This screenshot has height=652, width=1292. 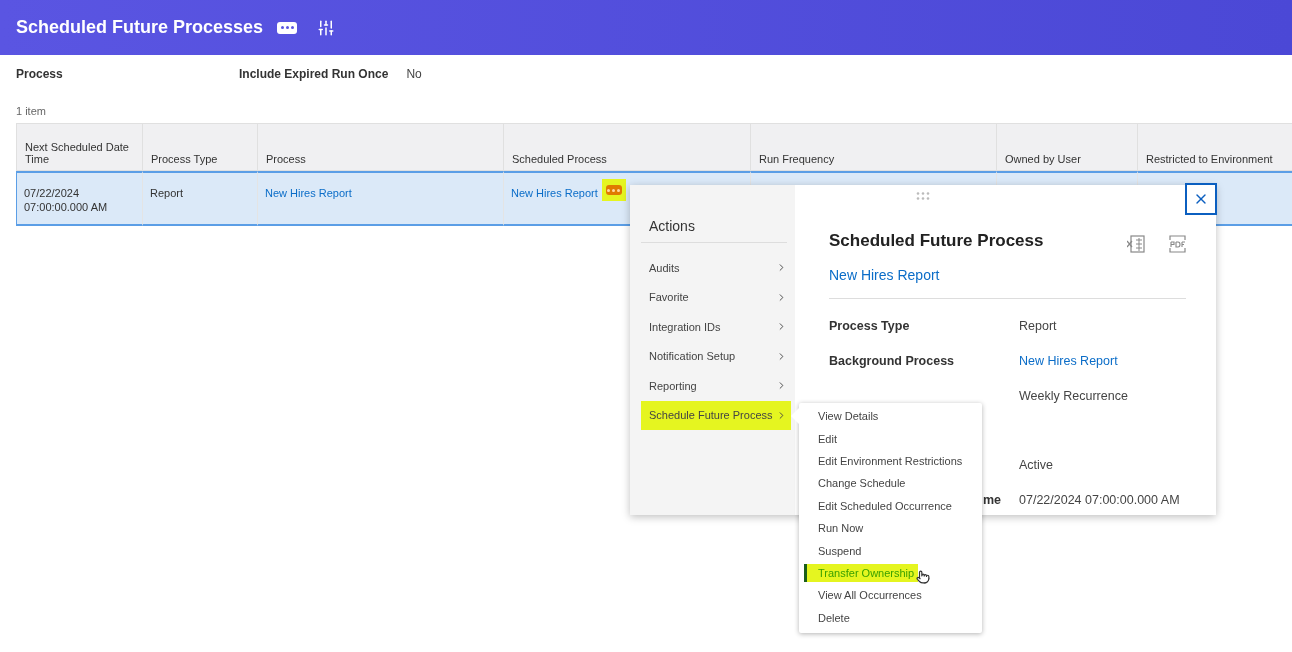 I want to click on detail-title: Scheduled Future Process, so click(x=936, y=241).